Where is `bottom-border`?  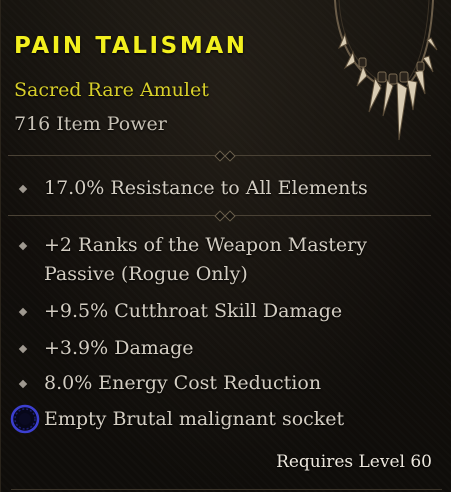
bottom-border is located at coordinates (226, 489).